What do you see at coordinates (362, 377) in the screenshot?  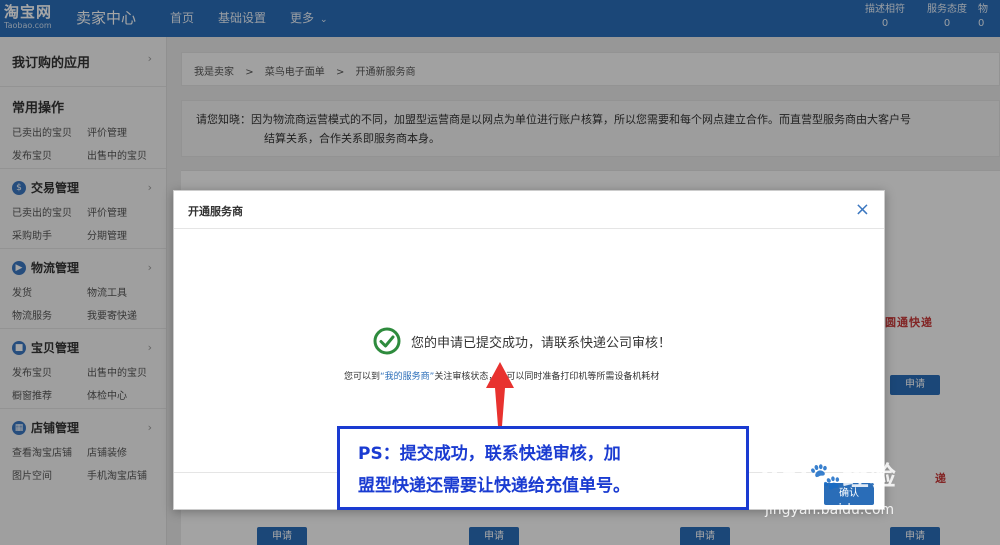 I see `hint-prefix: 您可以到` at bounding box center [362, 377].